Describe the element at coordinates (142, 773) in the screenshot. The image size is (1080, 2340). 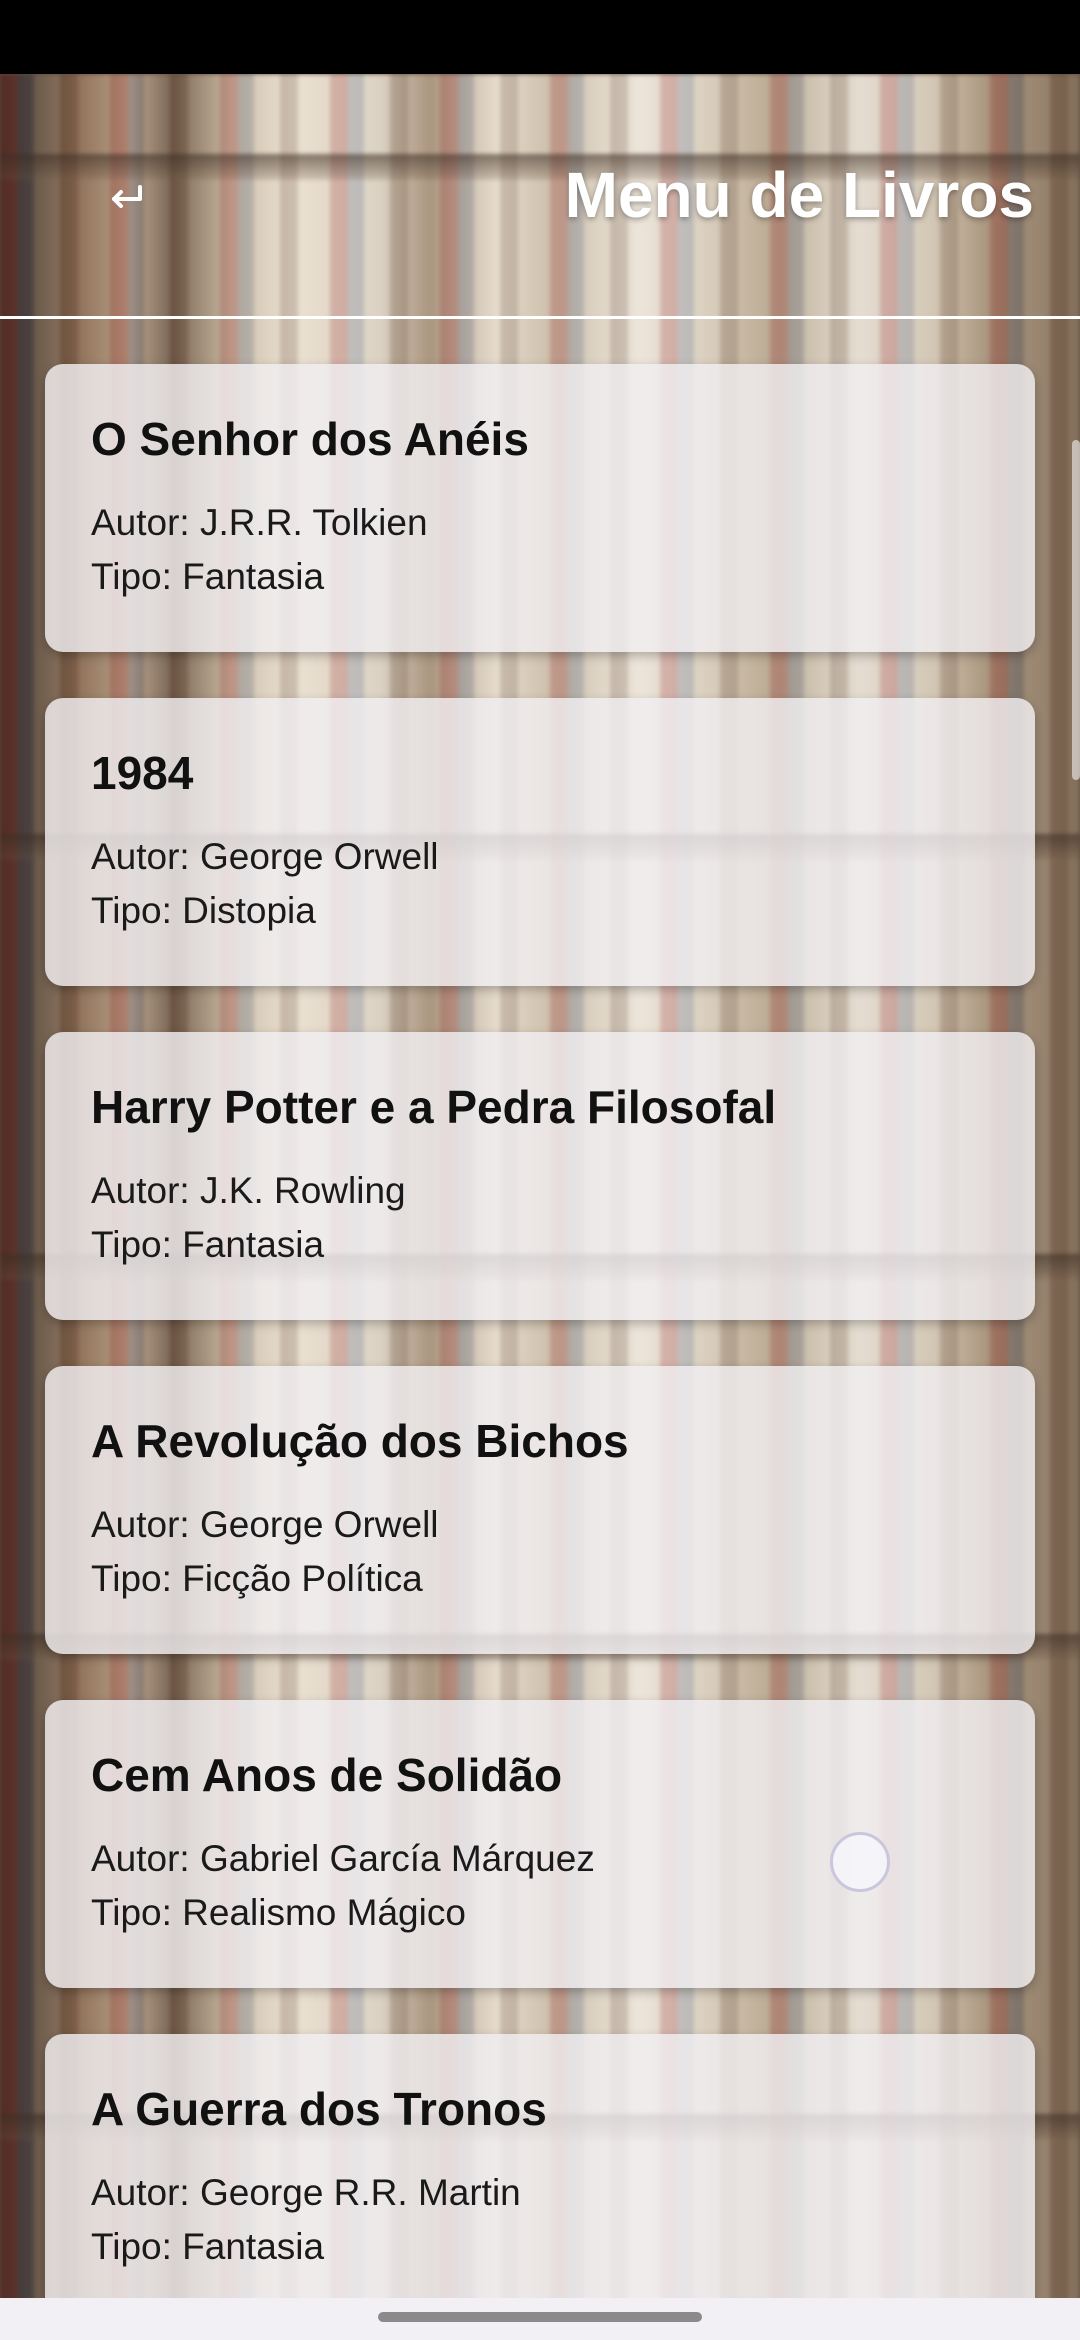
I see `book-title: 1984` at that location.